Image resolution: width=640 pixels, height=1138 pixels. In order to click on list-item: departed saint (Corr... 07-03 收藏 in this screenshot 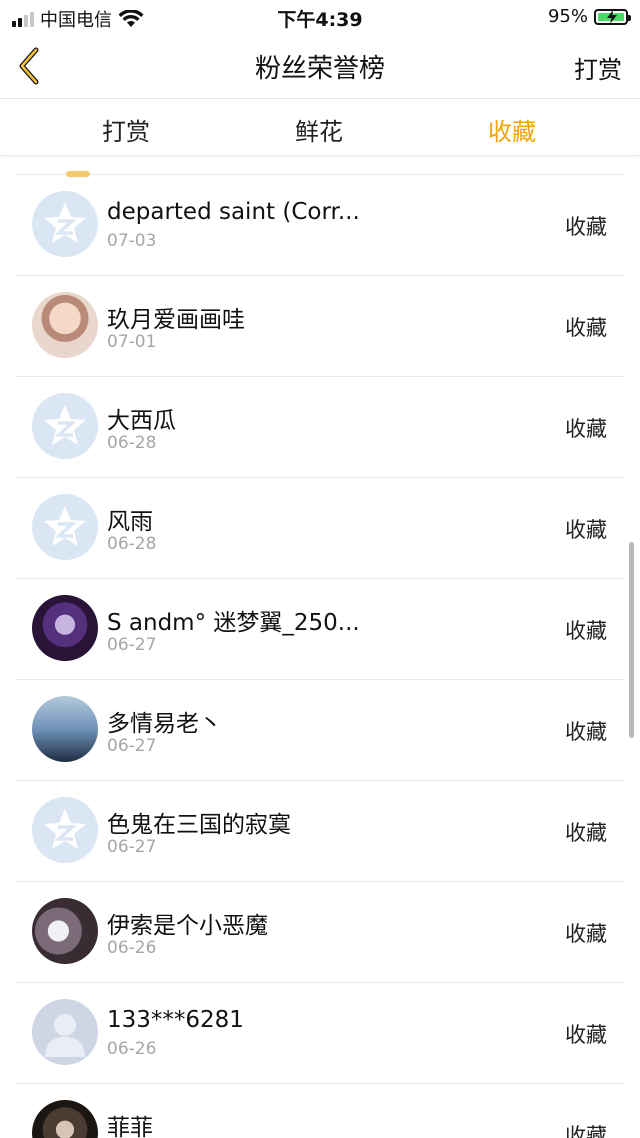, I will do `click(320, 225)`.